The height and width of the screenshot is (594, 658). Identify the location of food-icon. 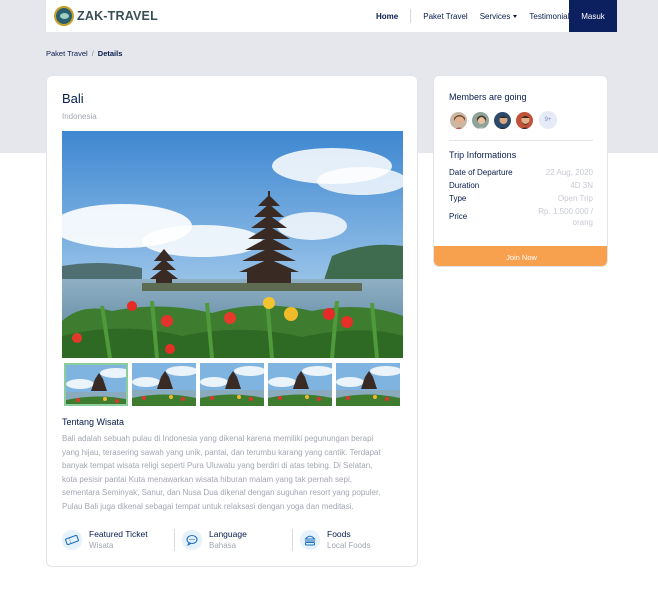
(310, 540).